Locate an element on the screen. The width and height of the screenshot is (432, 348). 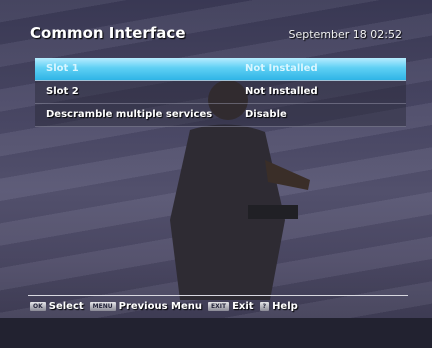
date-time: September 18 02:52 is located at coordinates (345, 34).